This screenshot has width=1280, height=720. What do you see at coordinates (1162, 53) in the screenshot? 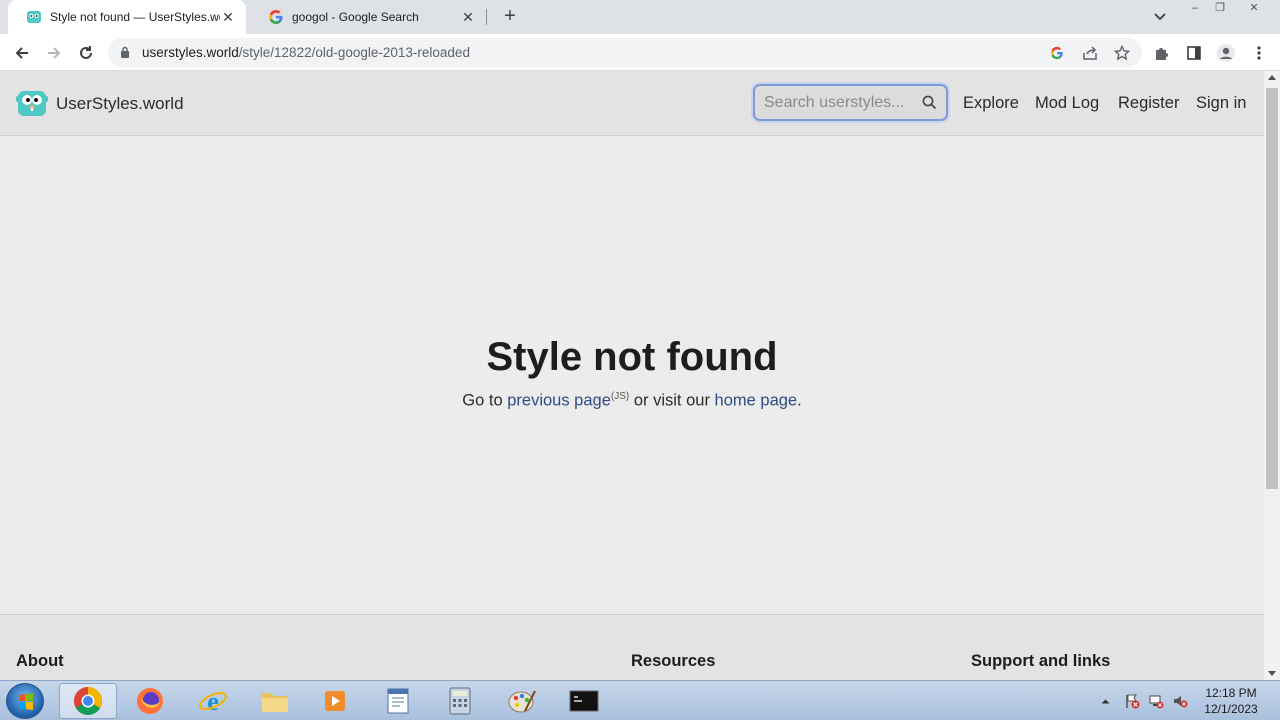
I see `extensions-puzzle-icon` at bounding box center [1162, 53].